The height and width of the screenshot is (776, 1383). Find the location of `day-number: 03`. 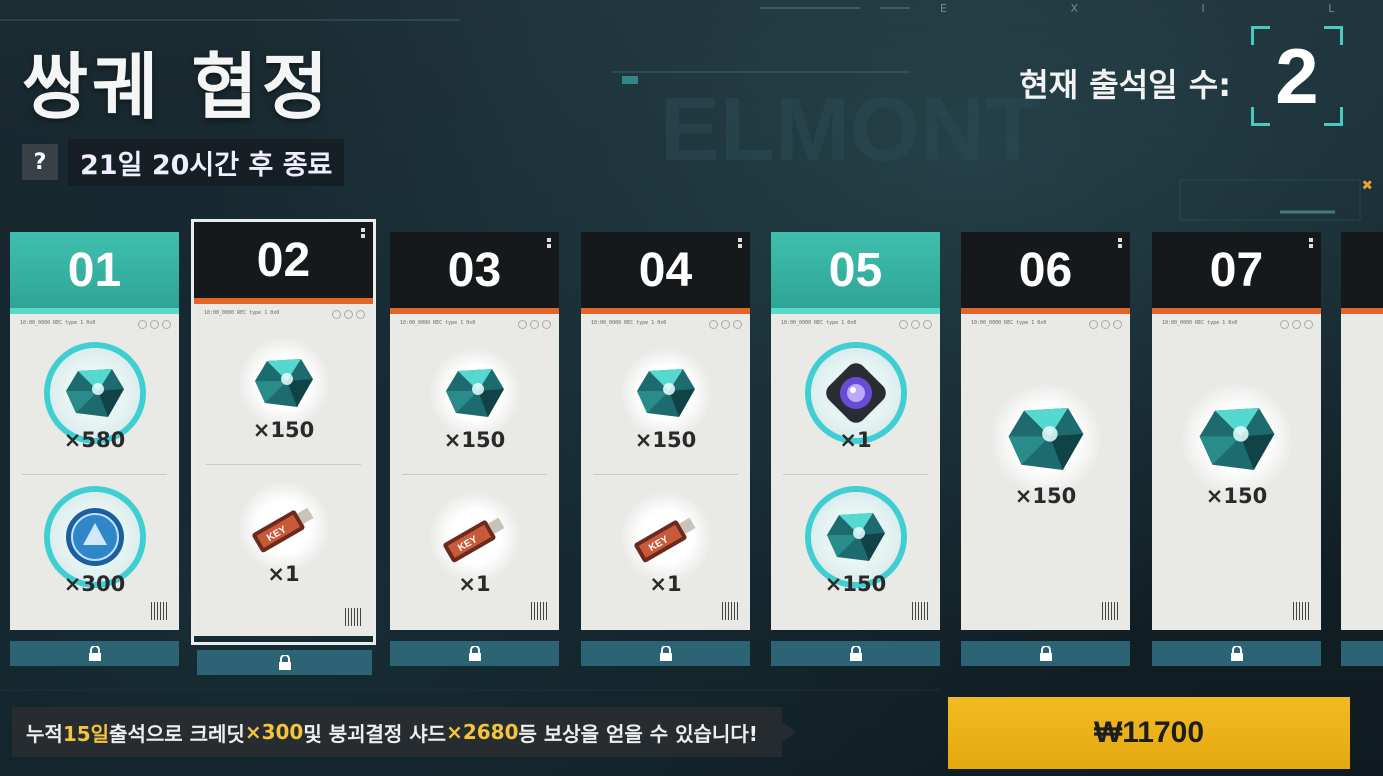

day-number: 03 is located at coordinates (474, 270).